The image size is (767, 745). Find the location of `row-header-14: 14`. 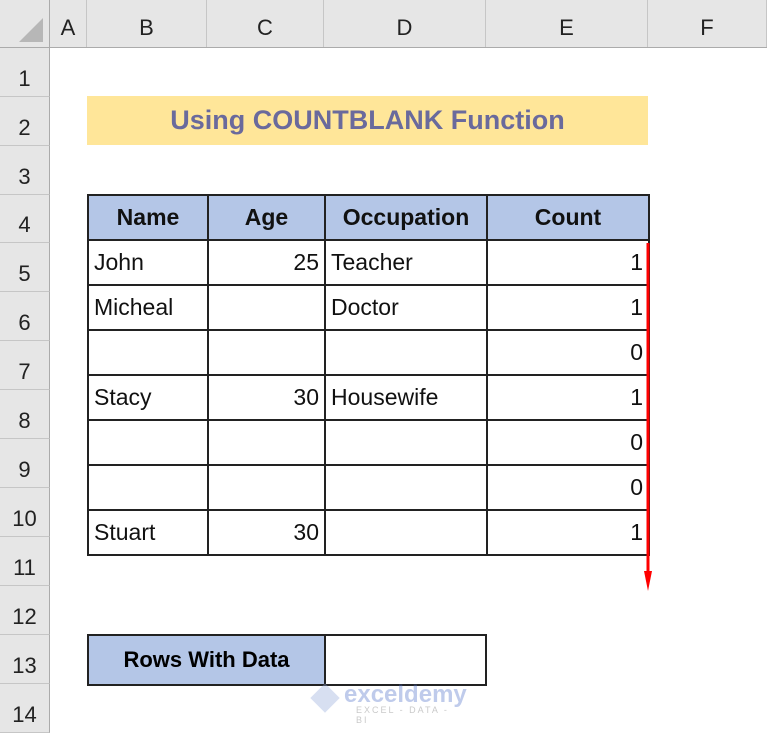

row-header-14: 14 is located at coordinates (25, 708).